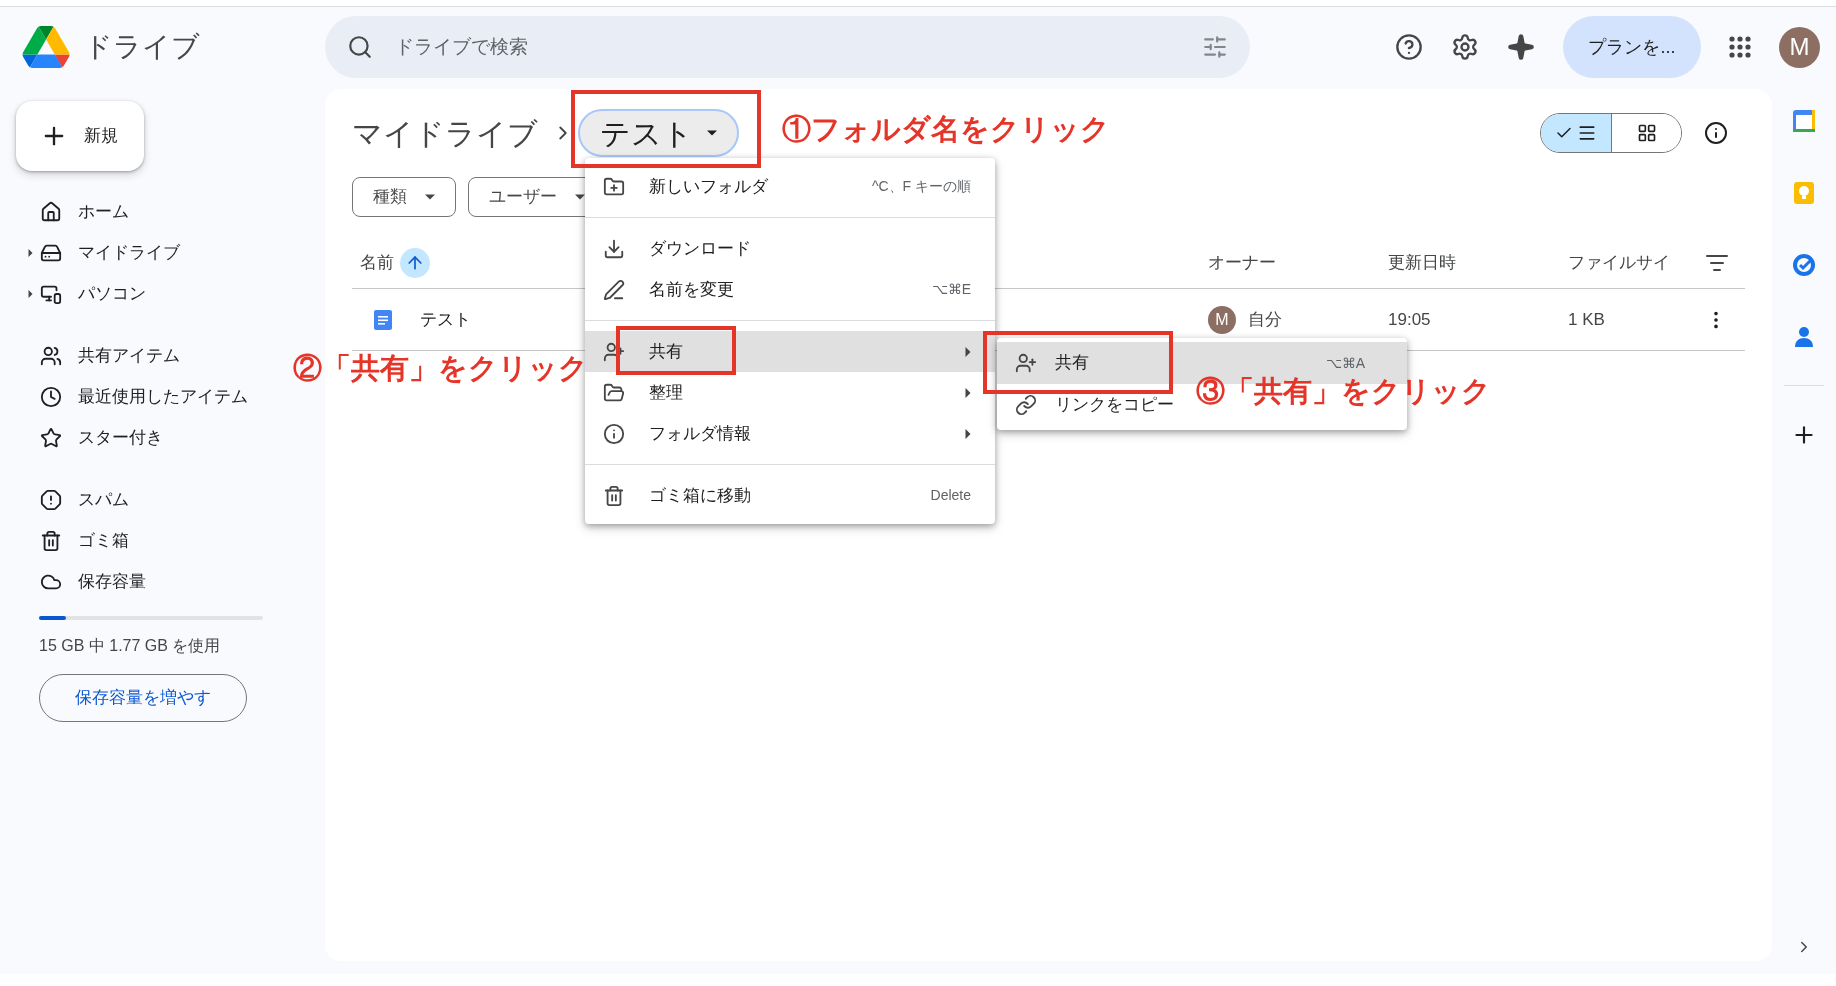 The image size is (1836, 986). I want to click on account-avatar: M, so click(1799, 47).